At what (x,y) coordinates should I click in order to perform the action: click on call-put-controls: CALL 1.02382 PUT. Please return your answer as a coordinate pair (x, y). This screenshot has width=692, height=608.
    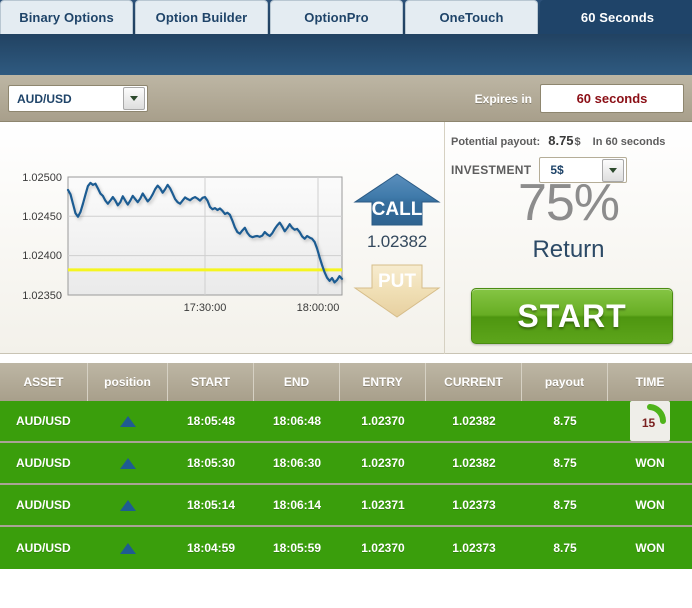
    Looking at the image, I should click on (397, 252).